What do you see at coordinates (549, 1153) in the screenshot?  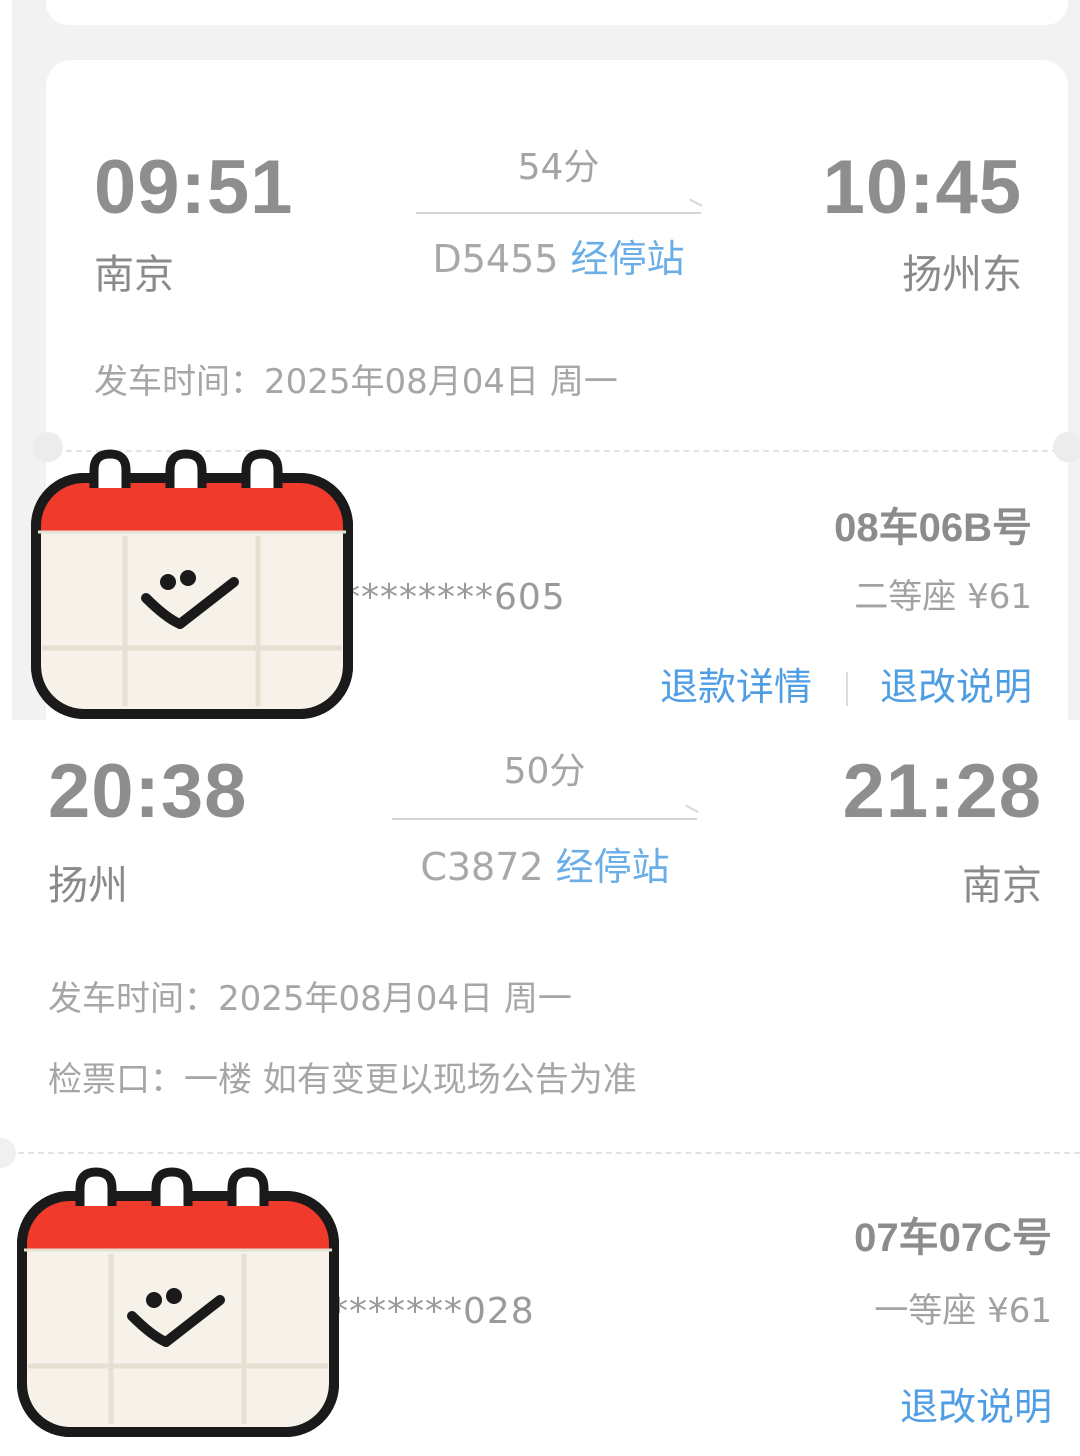 I see `ticket-divider` at bounding box center [549, 1153].